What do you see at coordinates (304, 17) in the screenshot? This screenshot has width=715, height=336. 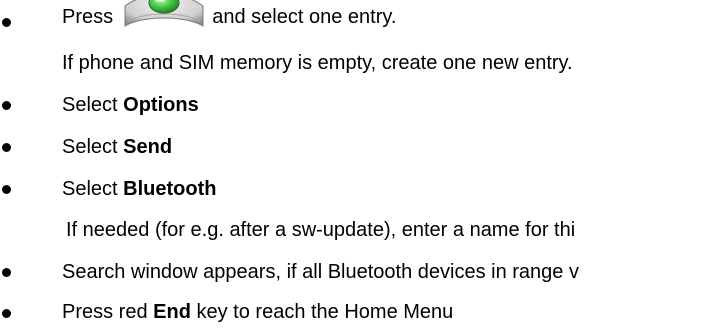 I see `item-1-post: and select one entry.` at bounding box center [304, 17].